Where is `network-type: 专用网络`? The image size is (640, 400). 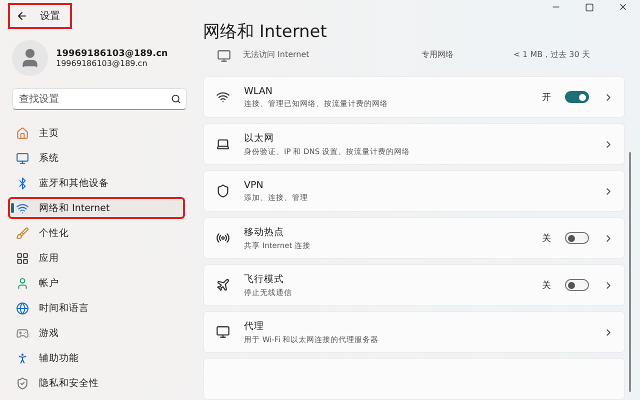 network-type: 专用网络 is located at coordinates (437, 54).